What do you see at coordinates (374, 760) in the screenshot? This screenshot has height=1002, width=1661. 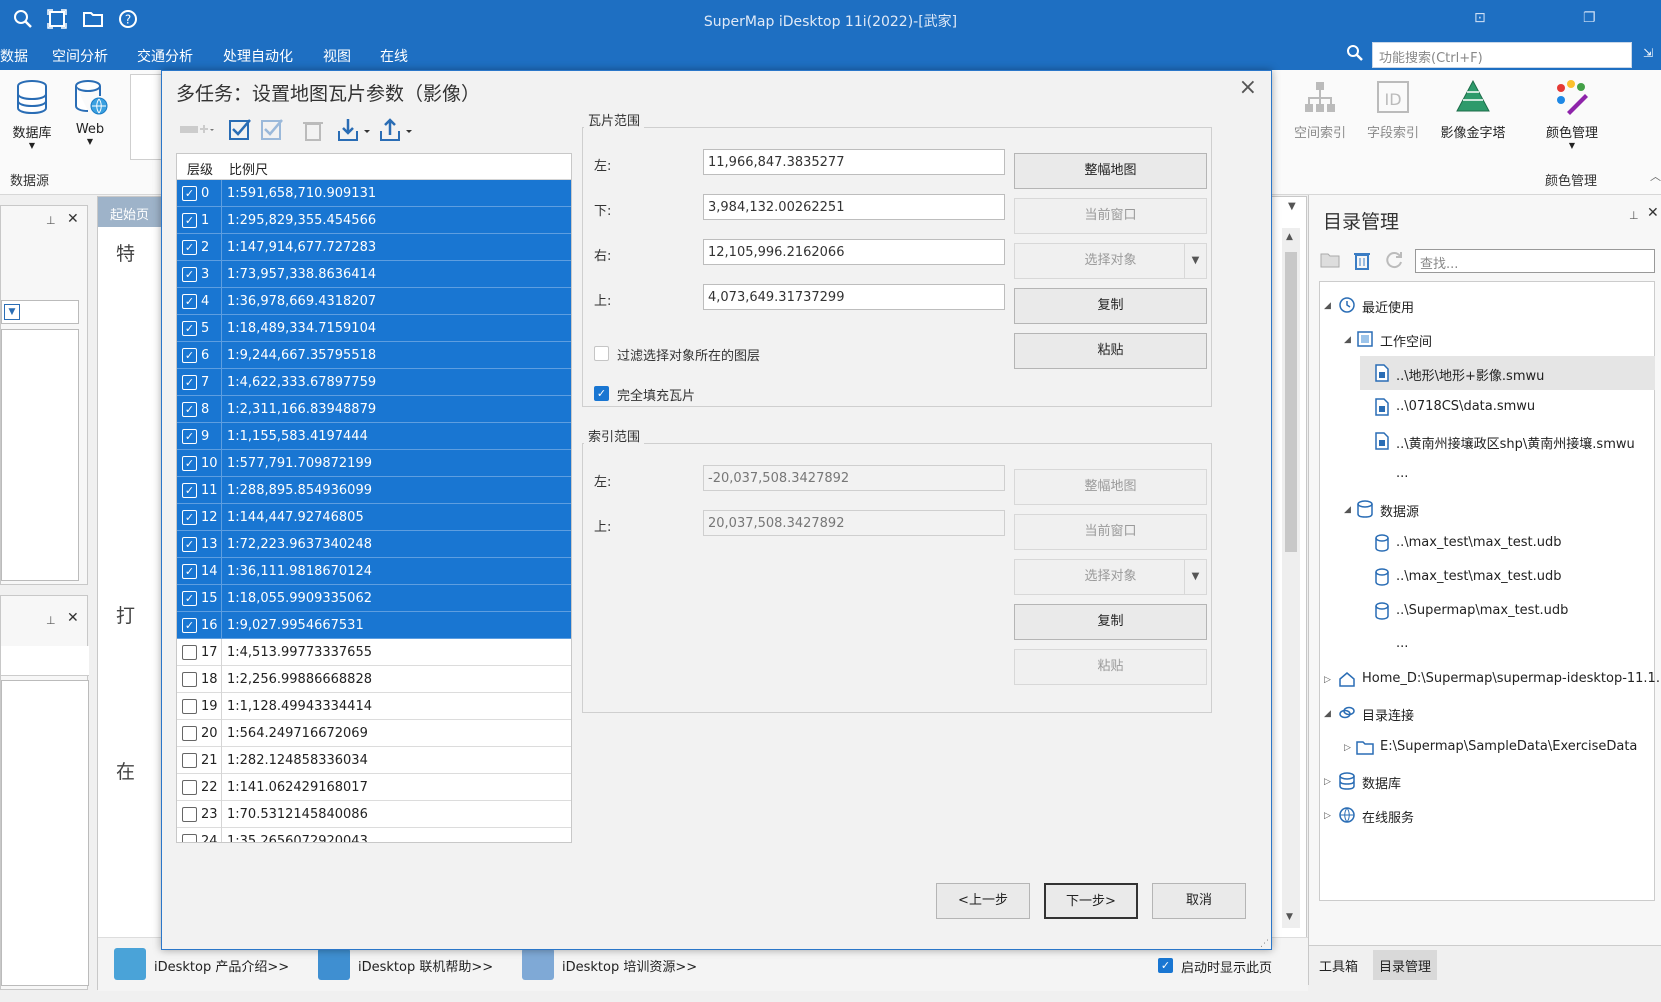 I see `table-row: 21 1:282.124858336034` at bounding box center [374, 760].